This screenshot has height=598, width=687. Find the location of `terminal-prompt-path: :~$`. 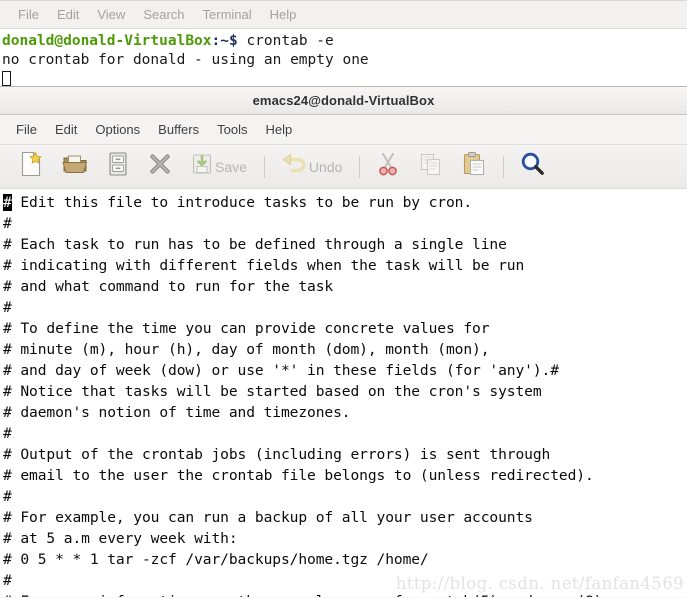

terminal-prompt-path: :~$ is located at coordinates (224, 41).